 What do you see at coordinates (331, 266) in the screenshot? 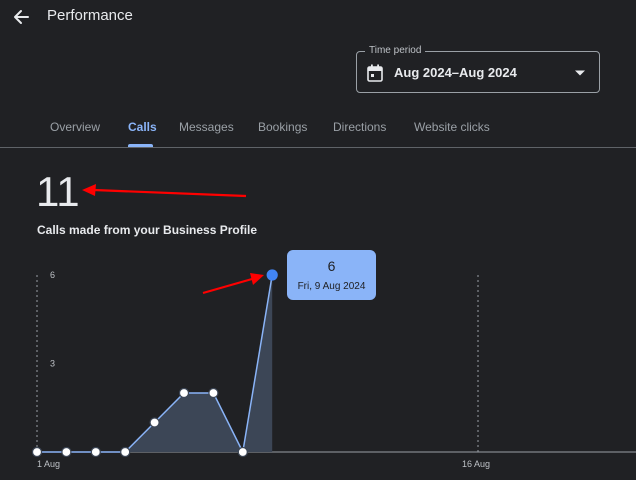
I see `tooltip-value: 6` at bounding box center [331, 266].